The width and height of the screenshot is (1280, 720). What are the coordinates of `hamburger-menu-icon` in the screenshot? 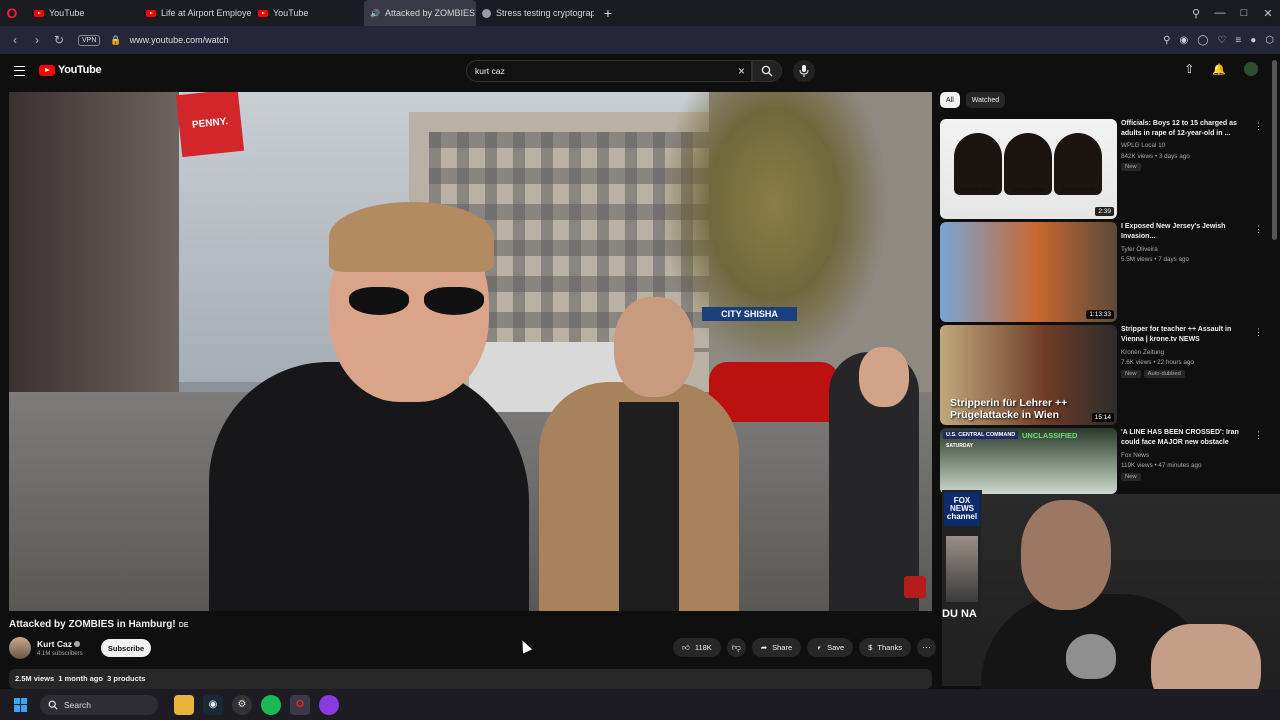 It's located at (19, 71).